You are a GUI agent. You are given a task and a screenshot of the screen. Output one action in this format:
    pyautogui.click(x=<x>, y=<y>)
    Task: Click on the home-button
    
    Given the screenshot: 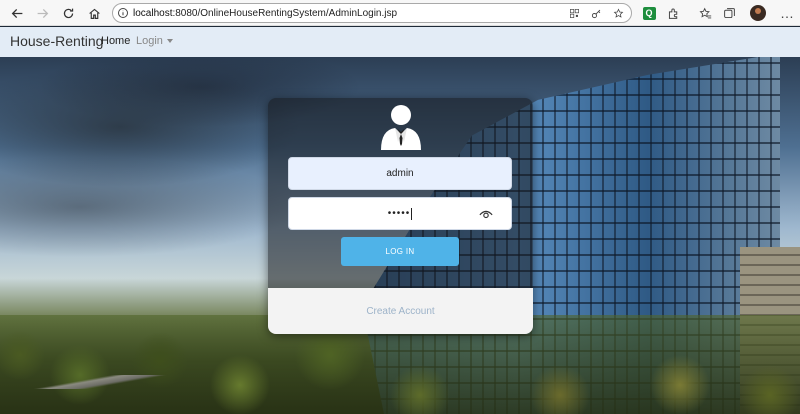 What is the action you would take?
    pyautogui.click(x=94, y=13)
    